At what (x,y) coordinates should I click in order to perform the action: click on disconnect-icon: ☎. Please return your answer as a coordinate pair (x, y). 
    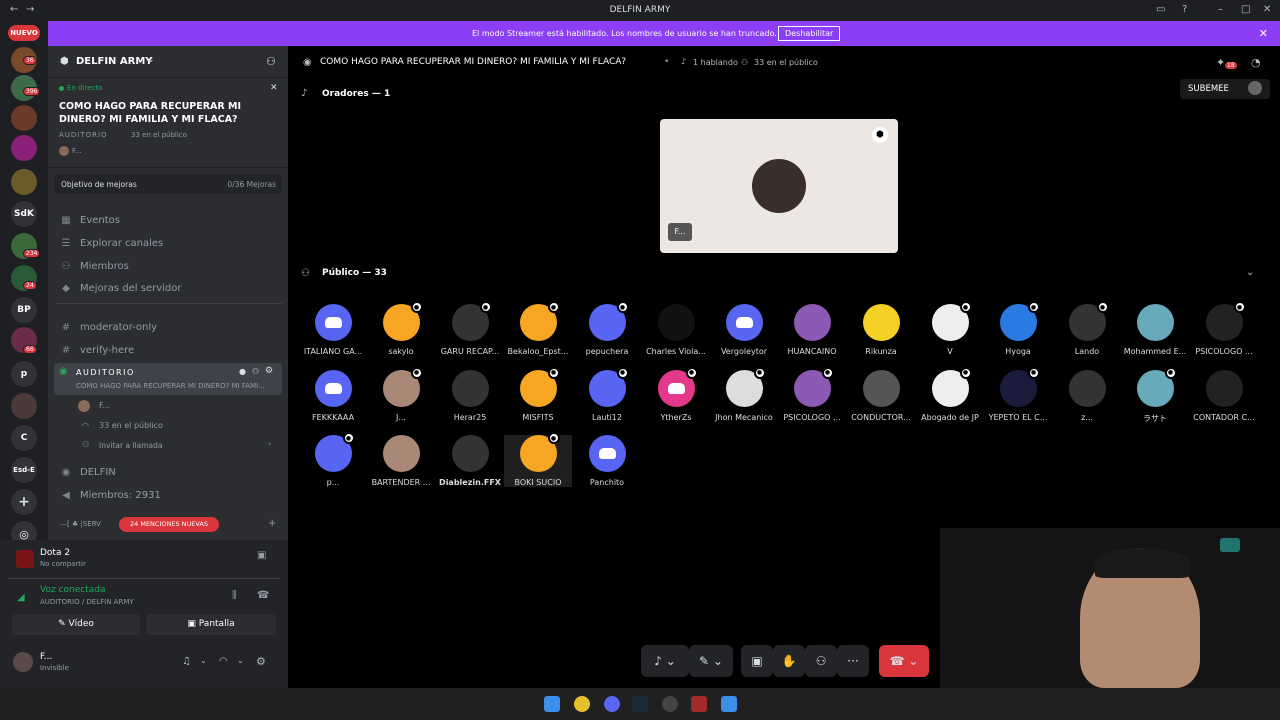
    Looking at the image, I should click on (263, 595).